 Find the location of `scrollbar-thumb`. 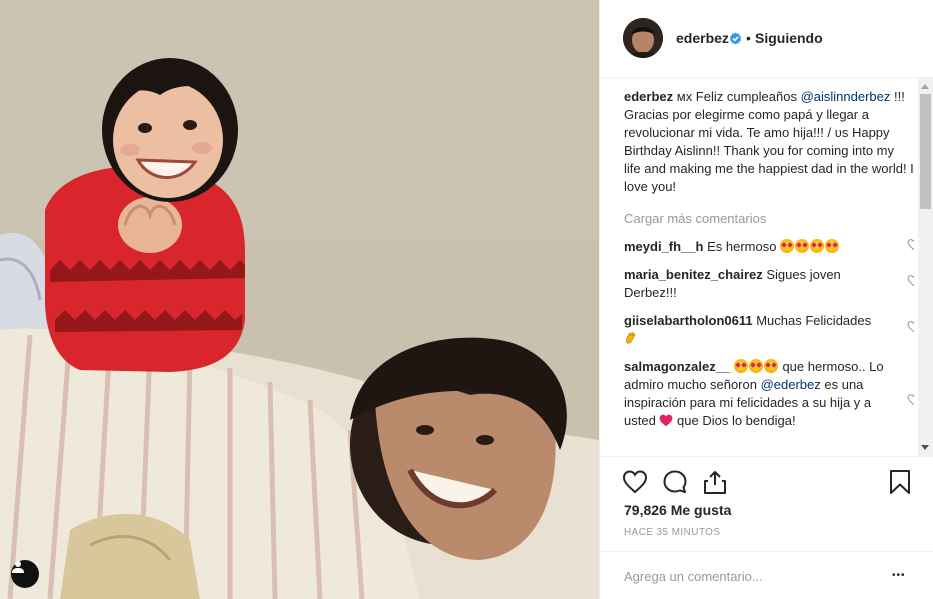

scrollbar-thumb is located at coordinates (925, 151).